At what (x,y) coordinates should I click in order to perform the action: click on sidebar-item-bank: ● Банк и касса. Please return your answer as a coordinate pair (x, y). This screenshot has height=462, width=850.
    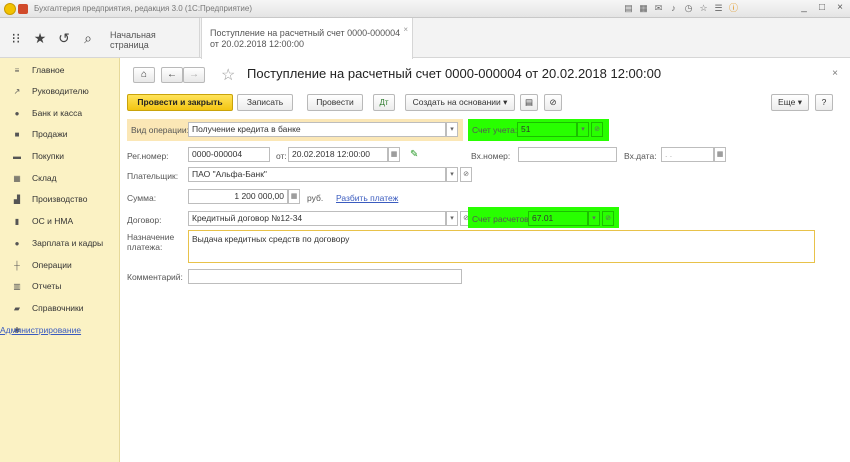
    Looking at the image, I should click on (60, 113).